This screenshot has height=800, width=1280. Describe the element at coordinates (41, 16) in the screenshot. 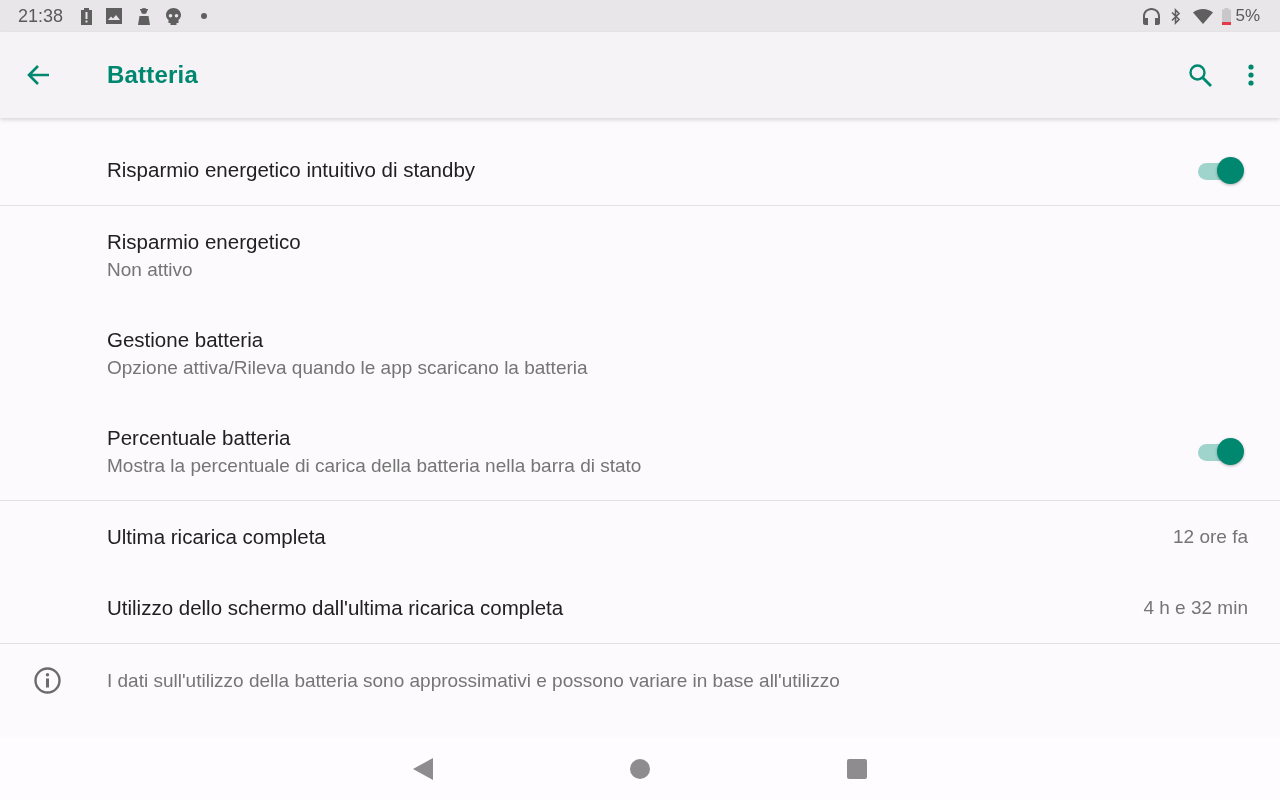

I see `status-time: 21:38` at that location.